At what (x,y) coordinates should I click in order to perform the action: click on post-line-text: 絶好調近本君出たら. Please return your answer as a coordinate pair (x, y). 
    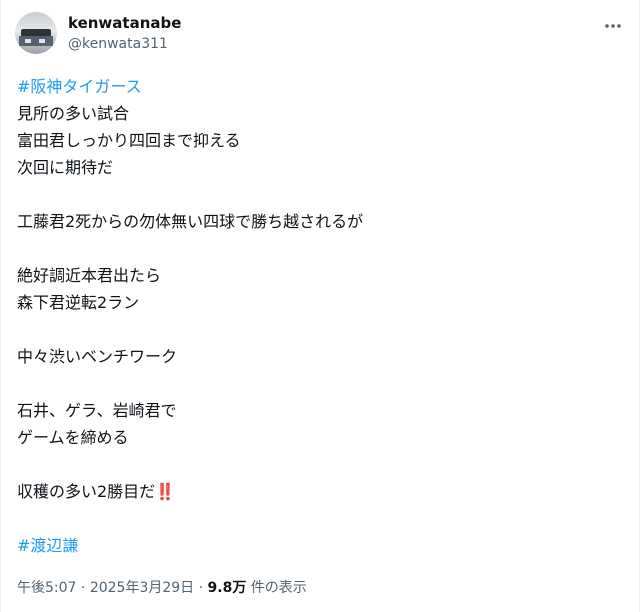
    Looking at the image, I should click on (89, 275).